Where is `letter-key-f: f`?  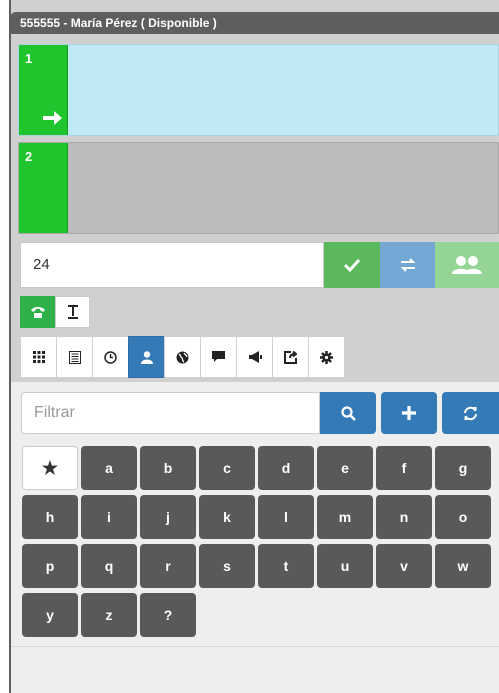 letter-key-f: f is located at coordinates (404, 468).